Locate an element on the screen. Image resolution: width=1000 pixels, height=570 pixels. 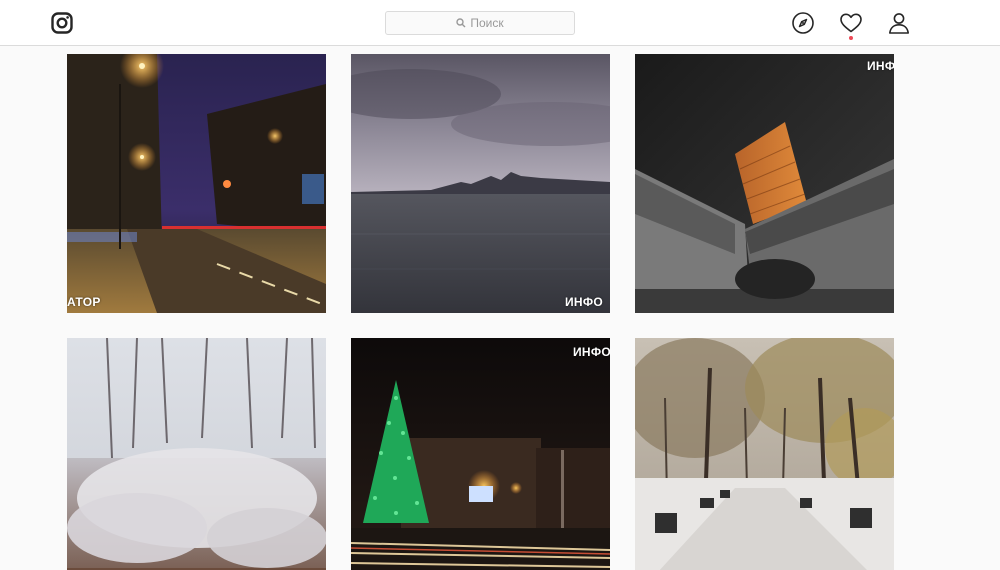
top-navigation-bar: Поиск is located at coordinates (500, 23).